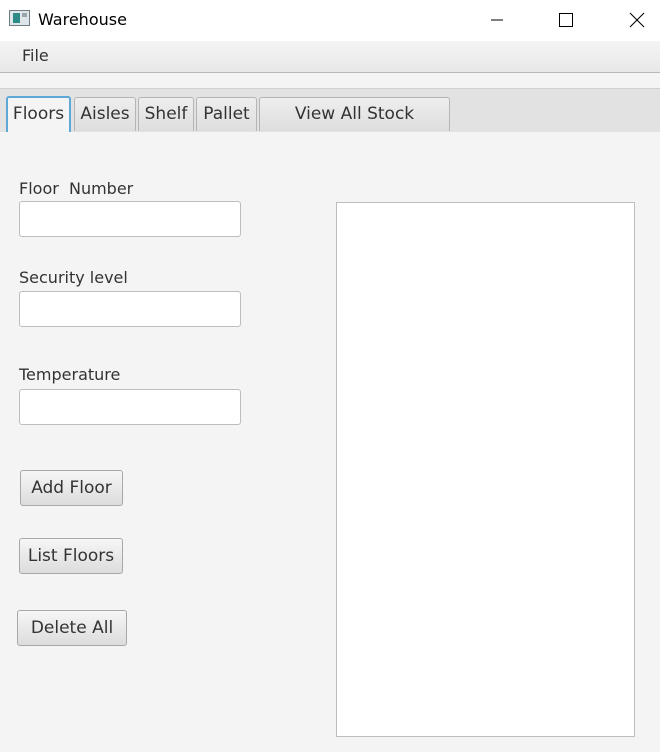 The image size is (660, 752). I want to click on window-title: Warehouse, so click(82, 19).